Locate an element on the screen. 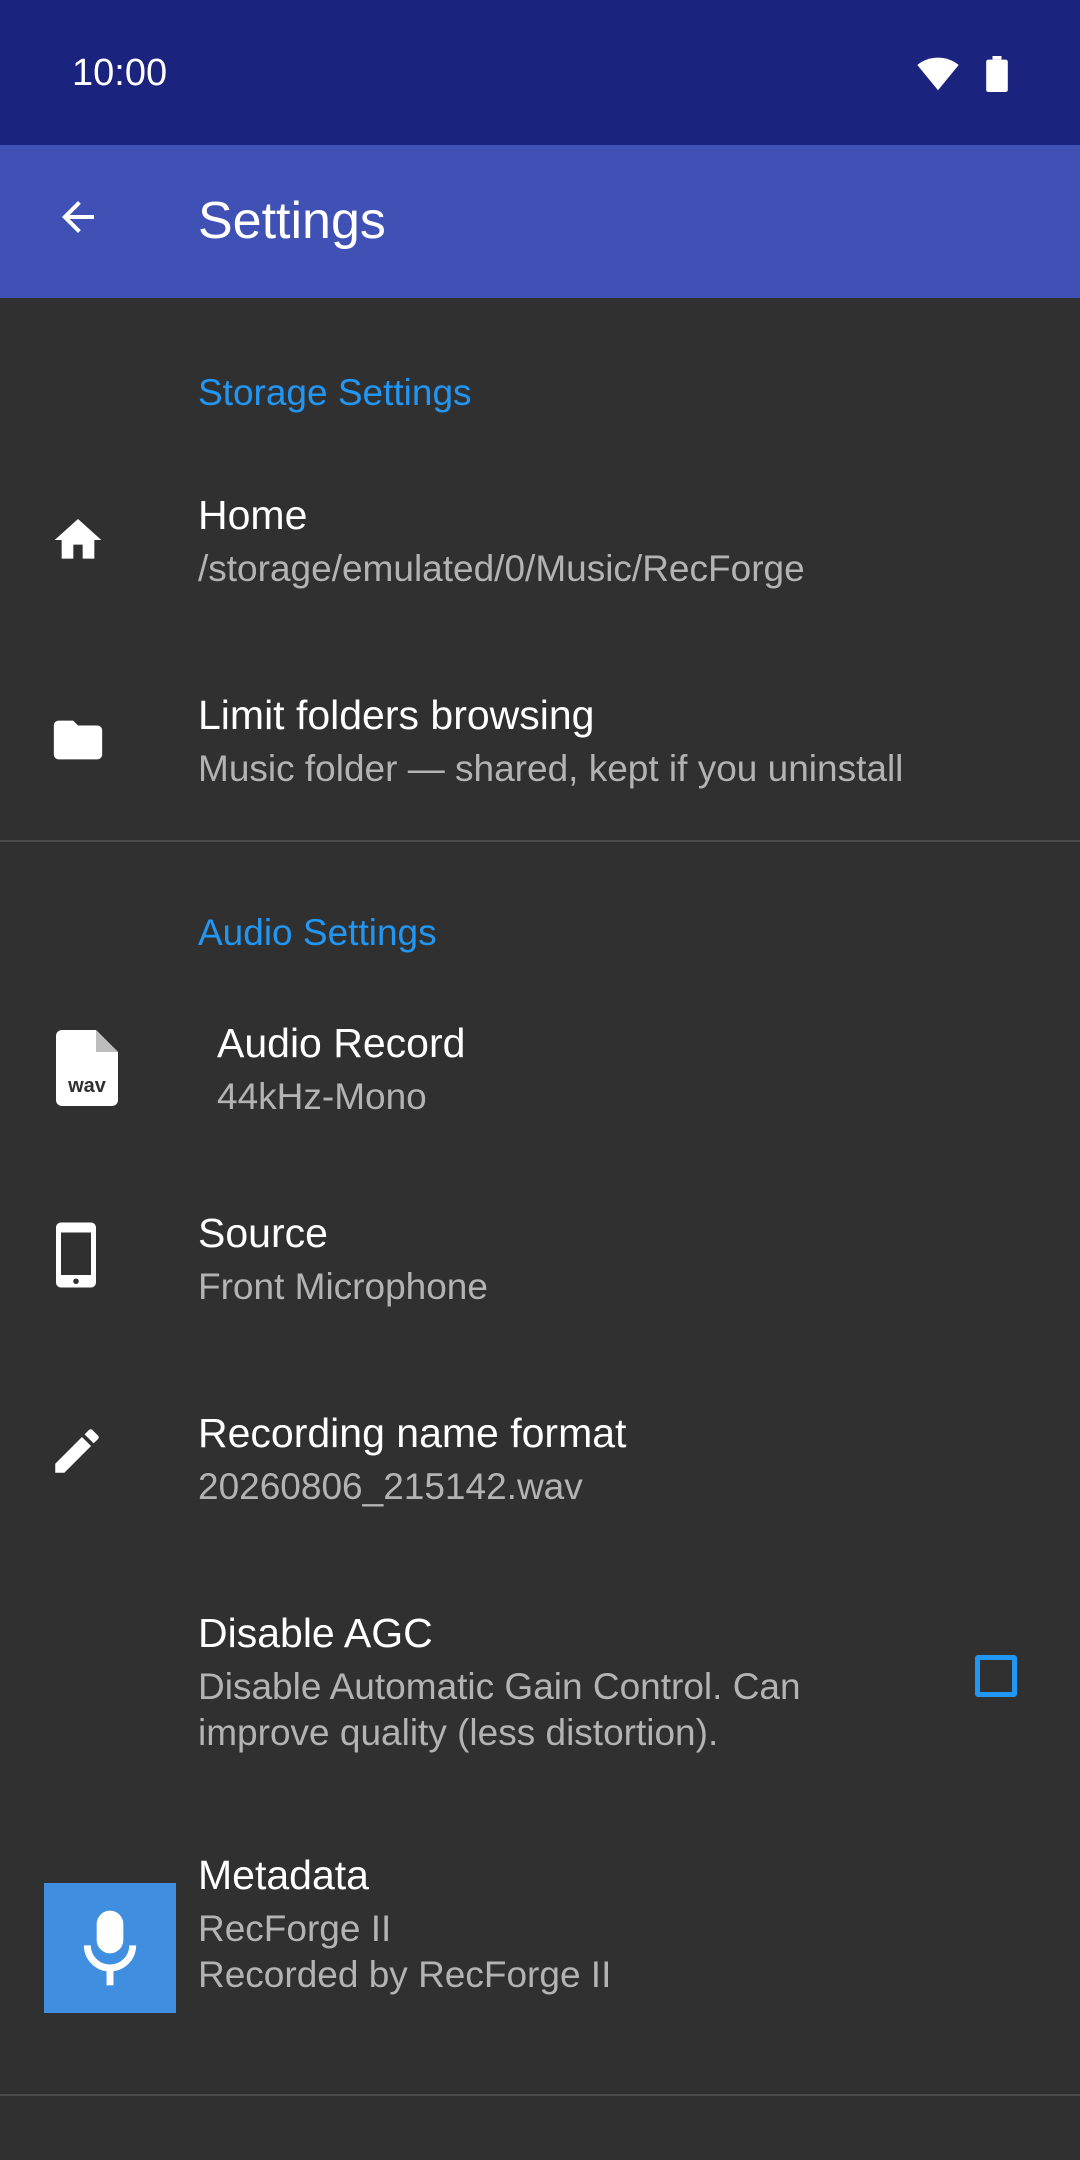 This screenshot has width=1080, height=2160. battery-icon is located at coordinates (997, 74).